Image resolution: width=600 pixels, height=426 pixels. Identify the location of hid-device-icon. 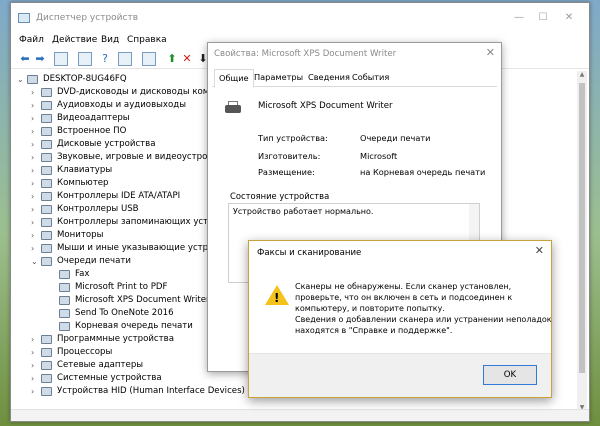
(46, 391).